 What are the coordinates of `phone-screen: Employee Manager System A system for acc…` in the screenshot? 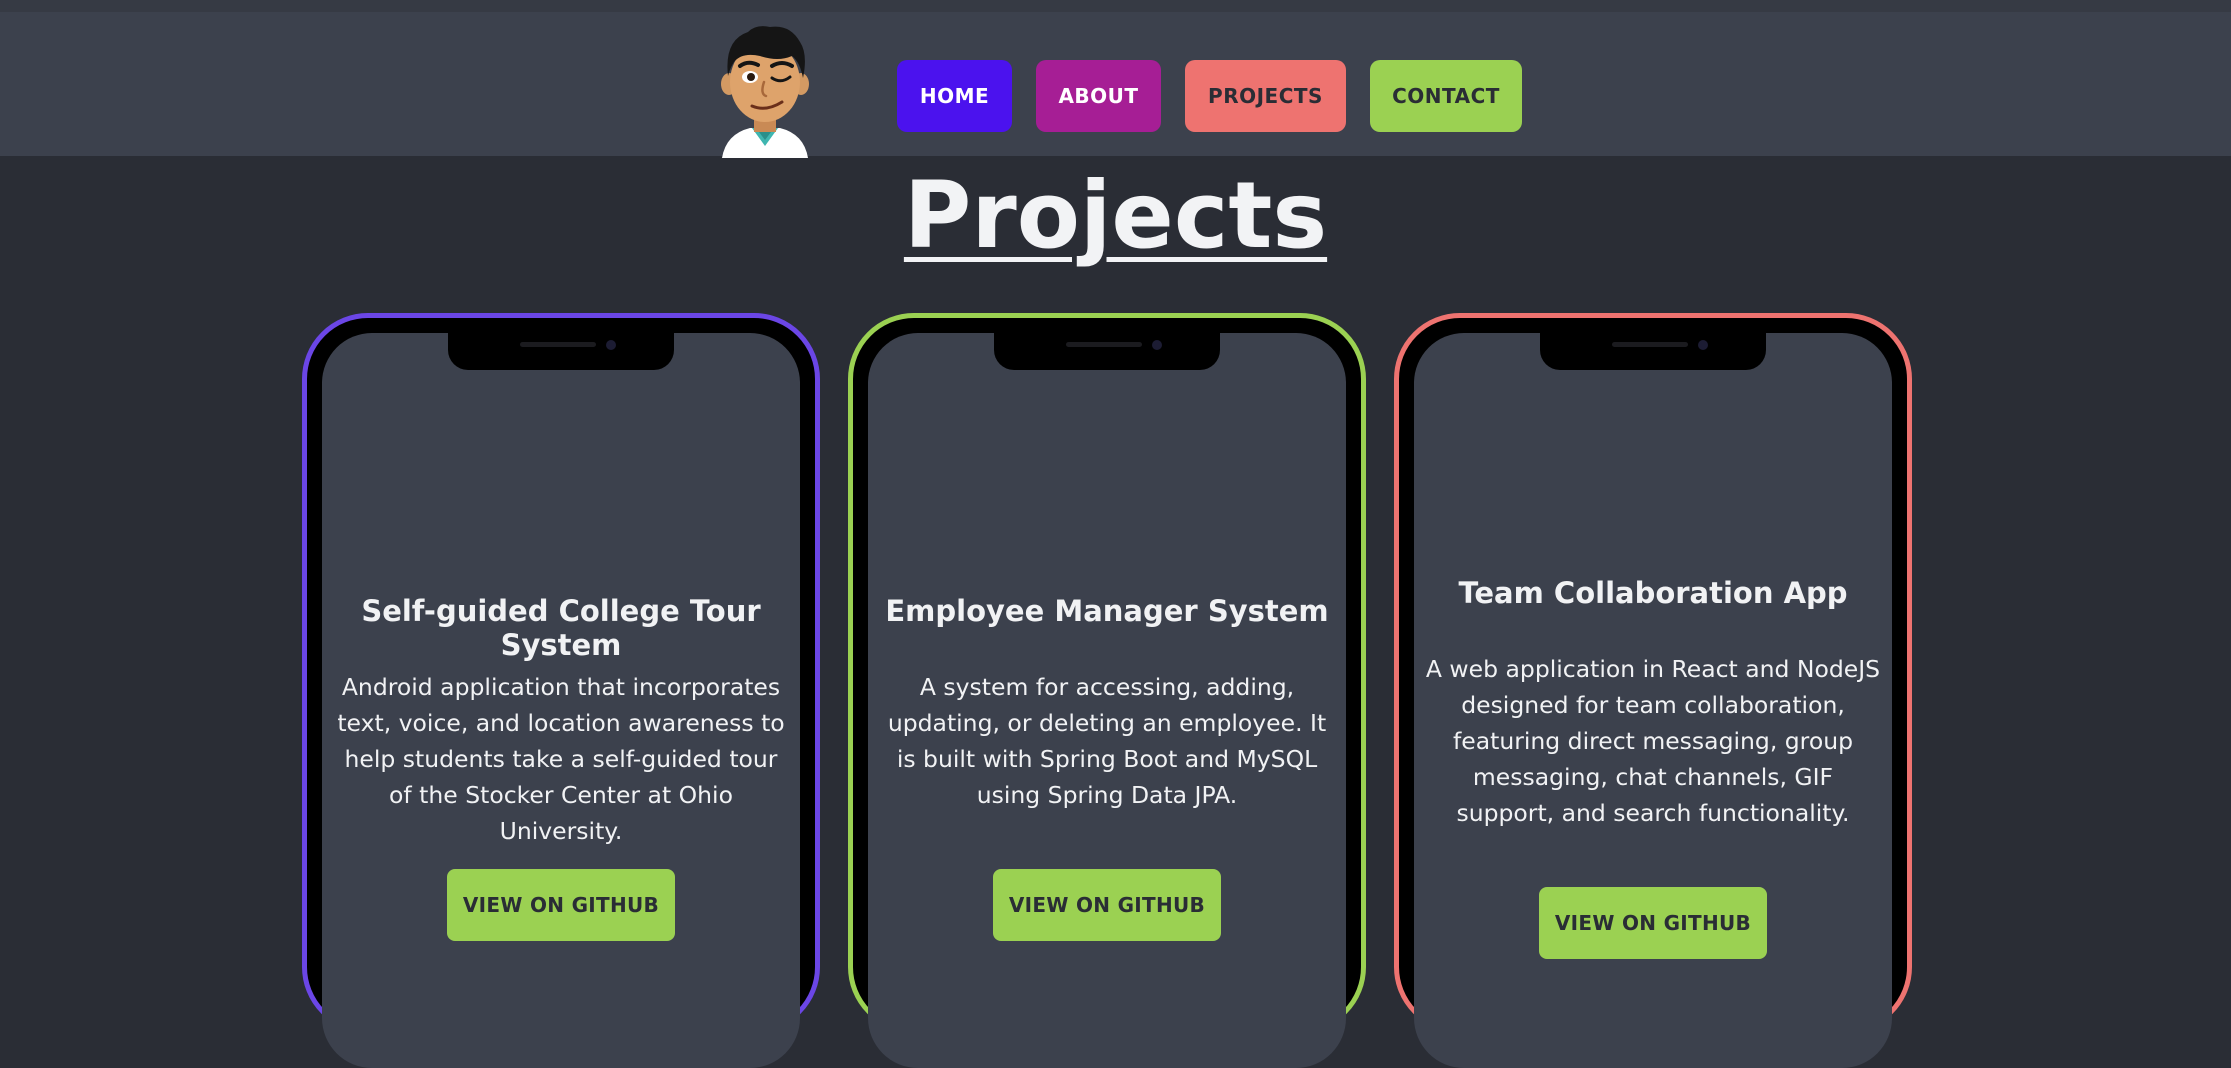 It's located at (1107, 700).